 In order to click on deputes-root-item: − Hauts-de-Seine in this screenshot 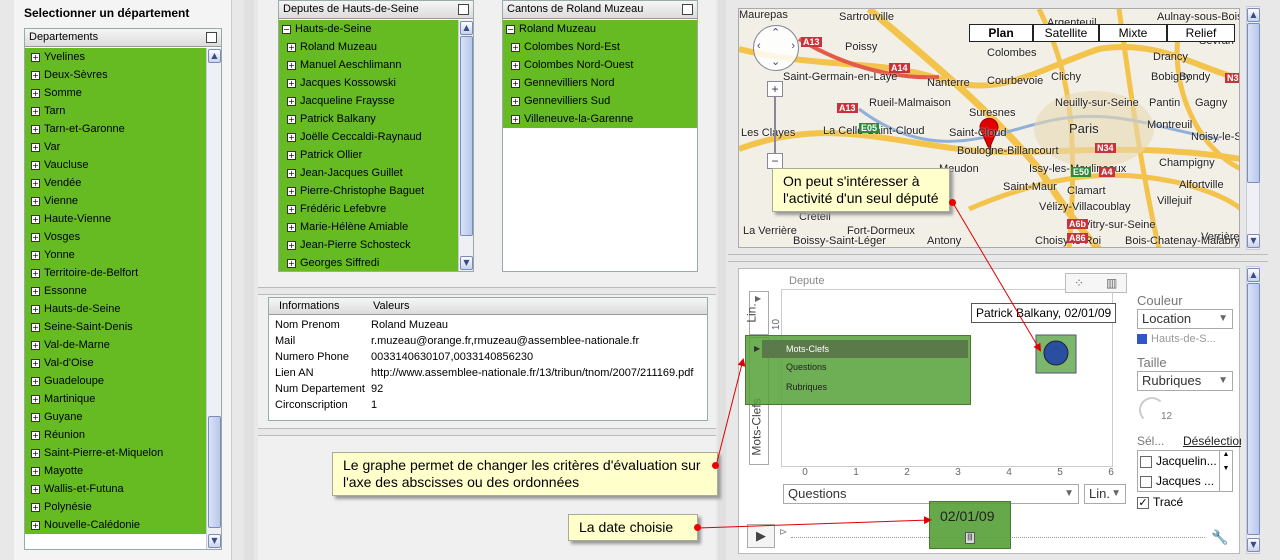, I will do `click(368, 29)`.